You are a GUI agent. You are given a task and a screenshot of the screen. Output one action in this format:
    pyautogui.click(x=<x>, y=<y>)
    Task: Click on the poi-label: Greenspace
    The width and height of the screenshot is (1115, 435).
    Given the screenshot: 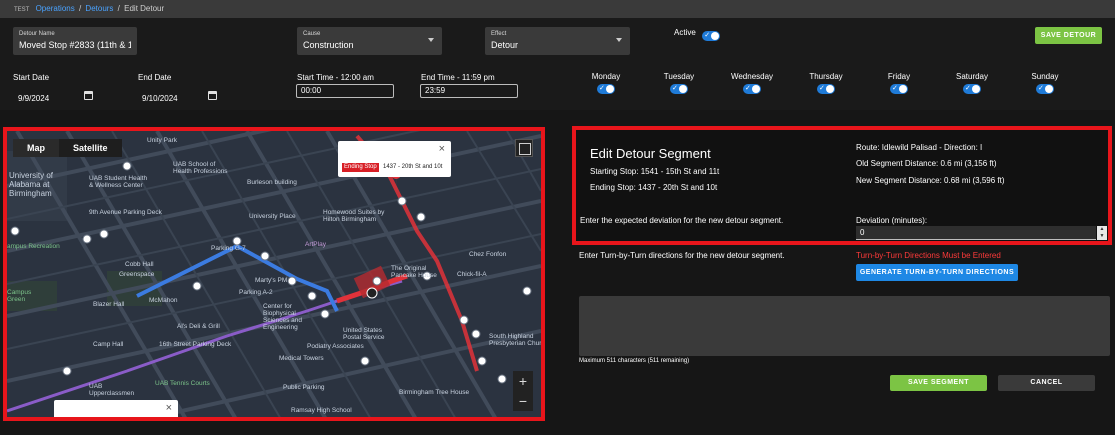 What is the action you would take?
    pyautogui.click(x=137, y=274)
    